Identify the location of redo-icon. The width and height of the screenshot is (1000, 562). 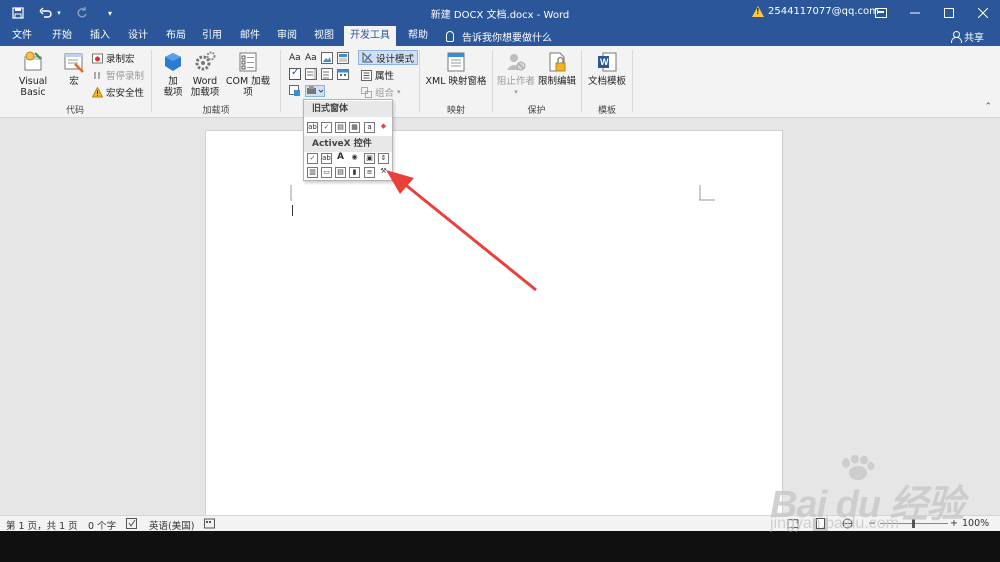
(82, 13).